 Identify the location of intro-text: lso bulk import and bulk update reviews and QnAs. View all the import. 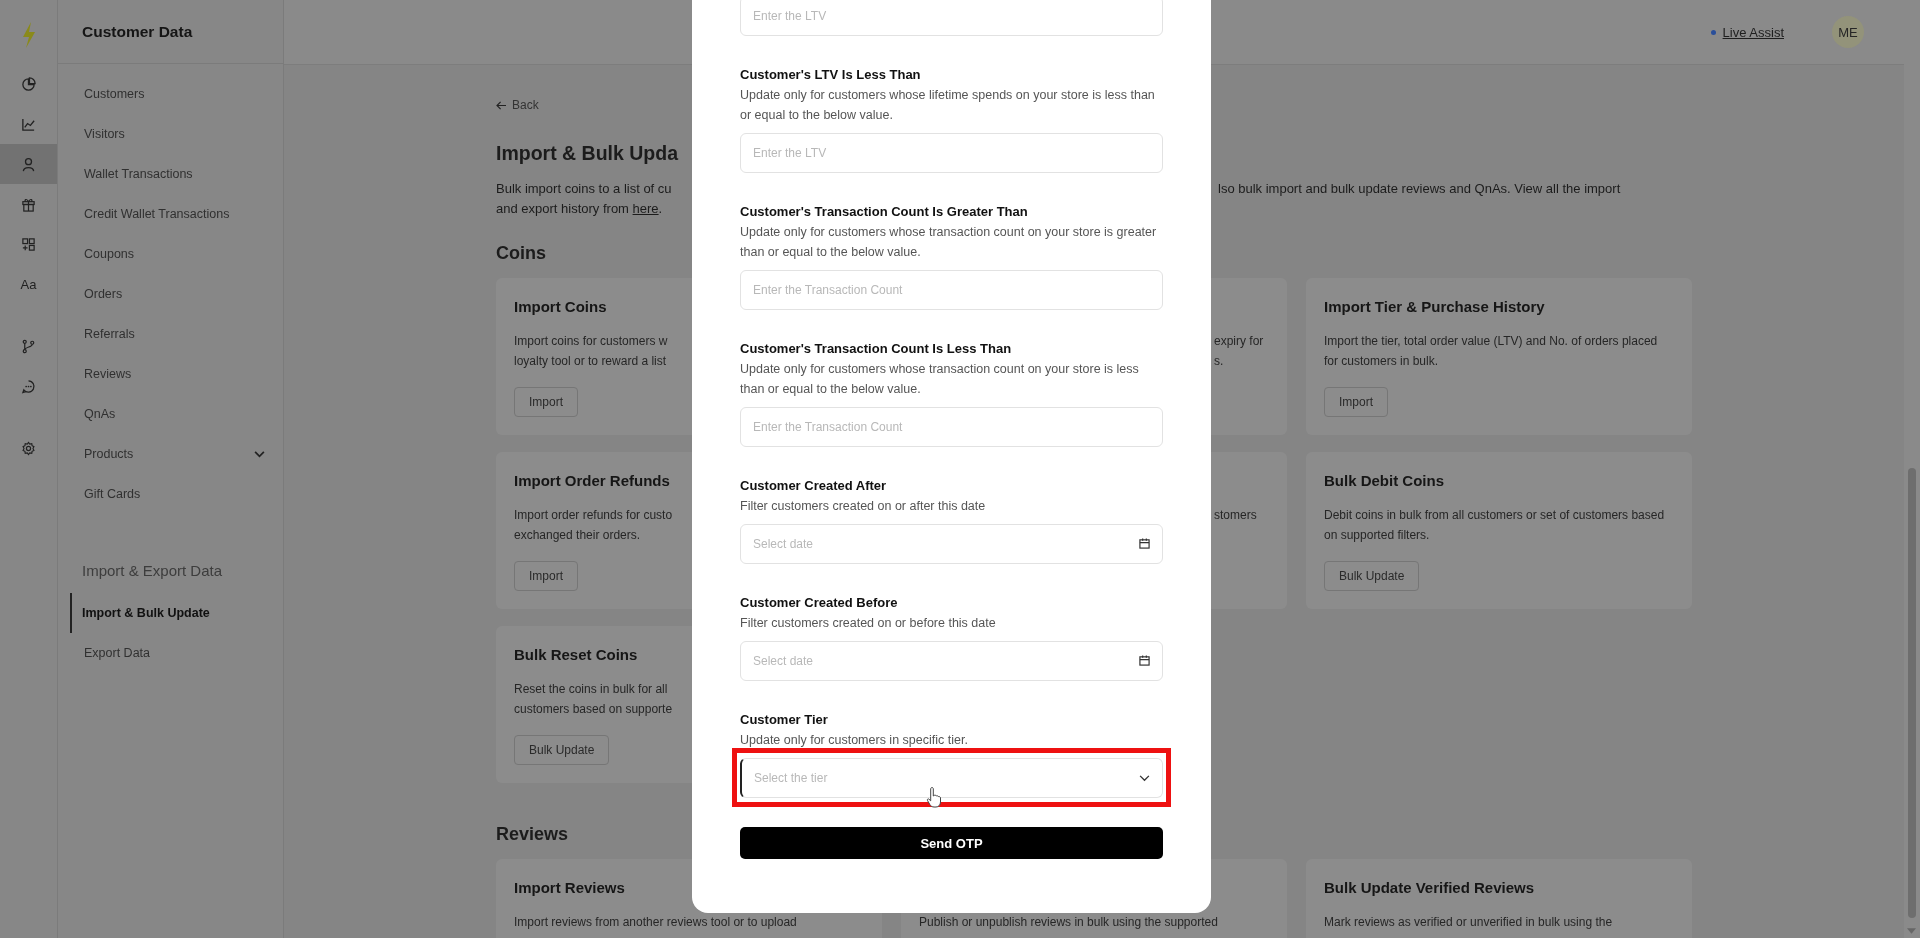
(1419, 189).